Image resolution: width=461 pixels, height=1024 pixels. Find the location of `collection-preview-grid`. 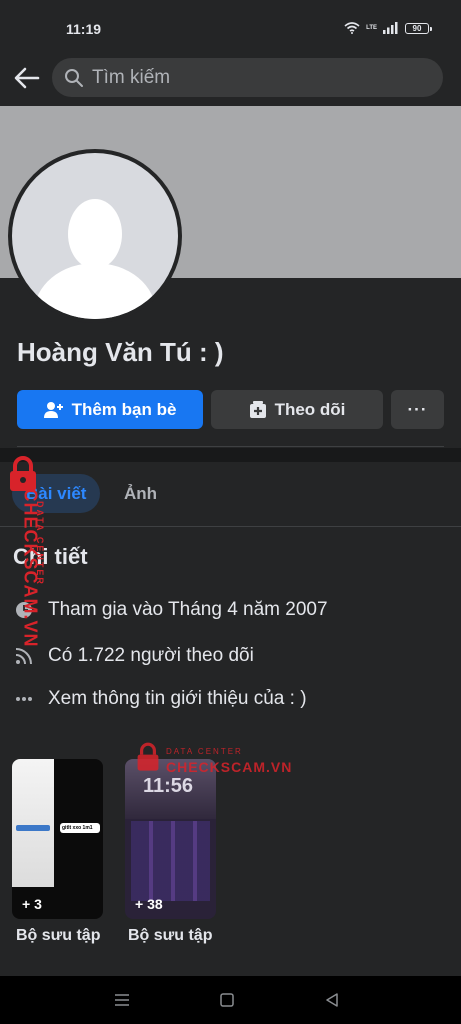

collection-preview-grid is located at coordinates (170, 861).